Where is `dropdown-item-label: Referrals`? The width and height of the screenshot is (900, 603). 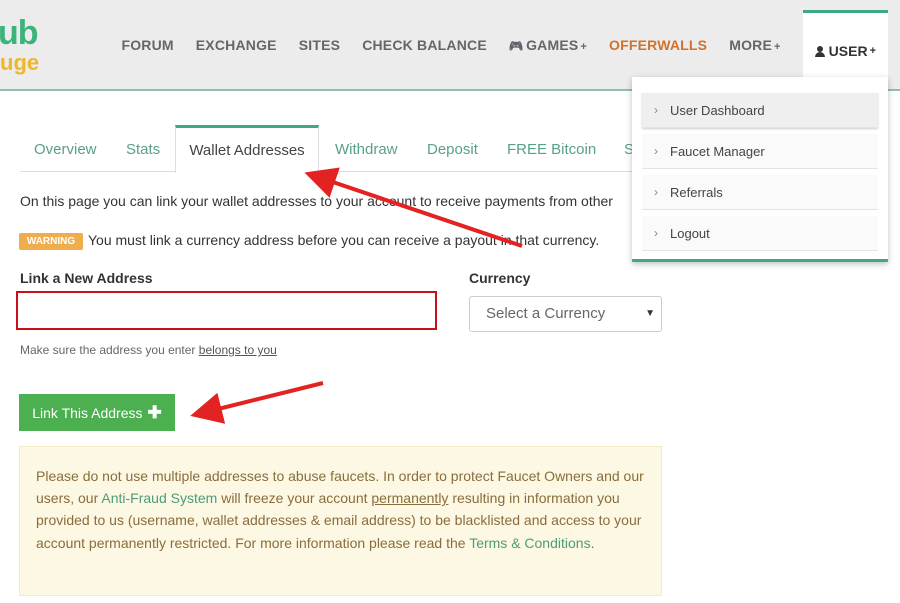
dropdown-item-label: Referrals is located at coordinates (696, 192).